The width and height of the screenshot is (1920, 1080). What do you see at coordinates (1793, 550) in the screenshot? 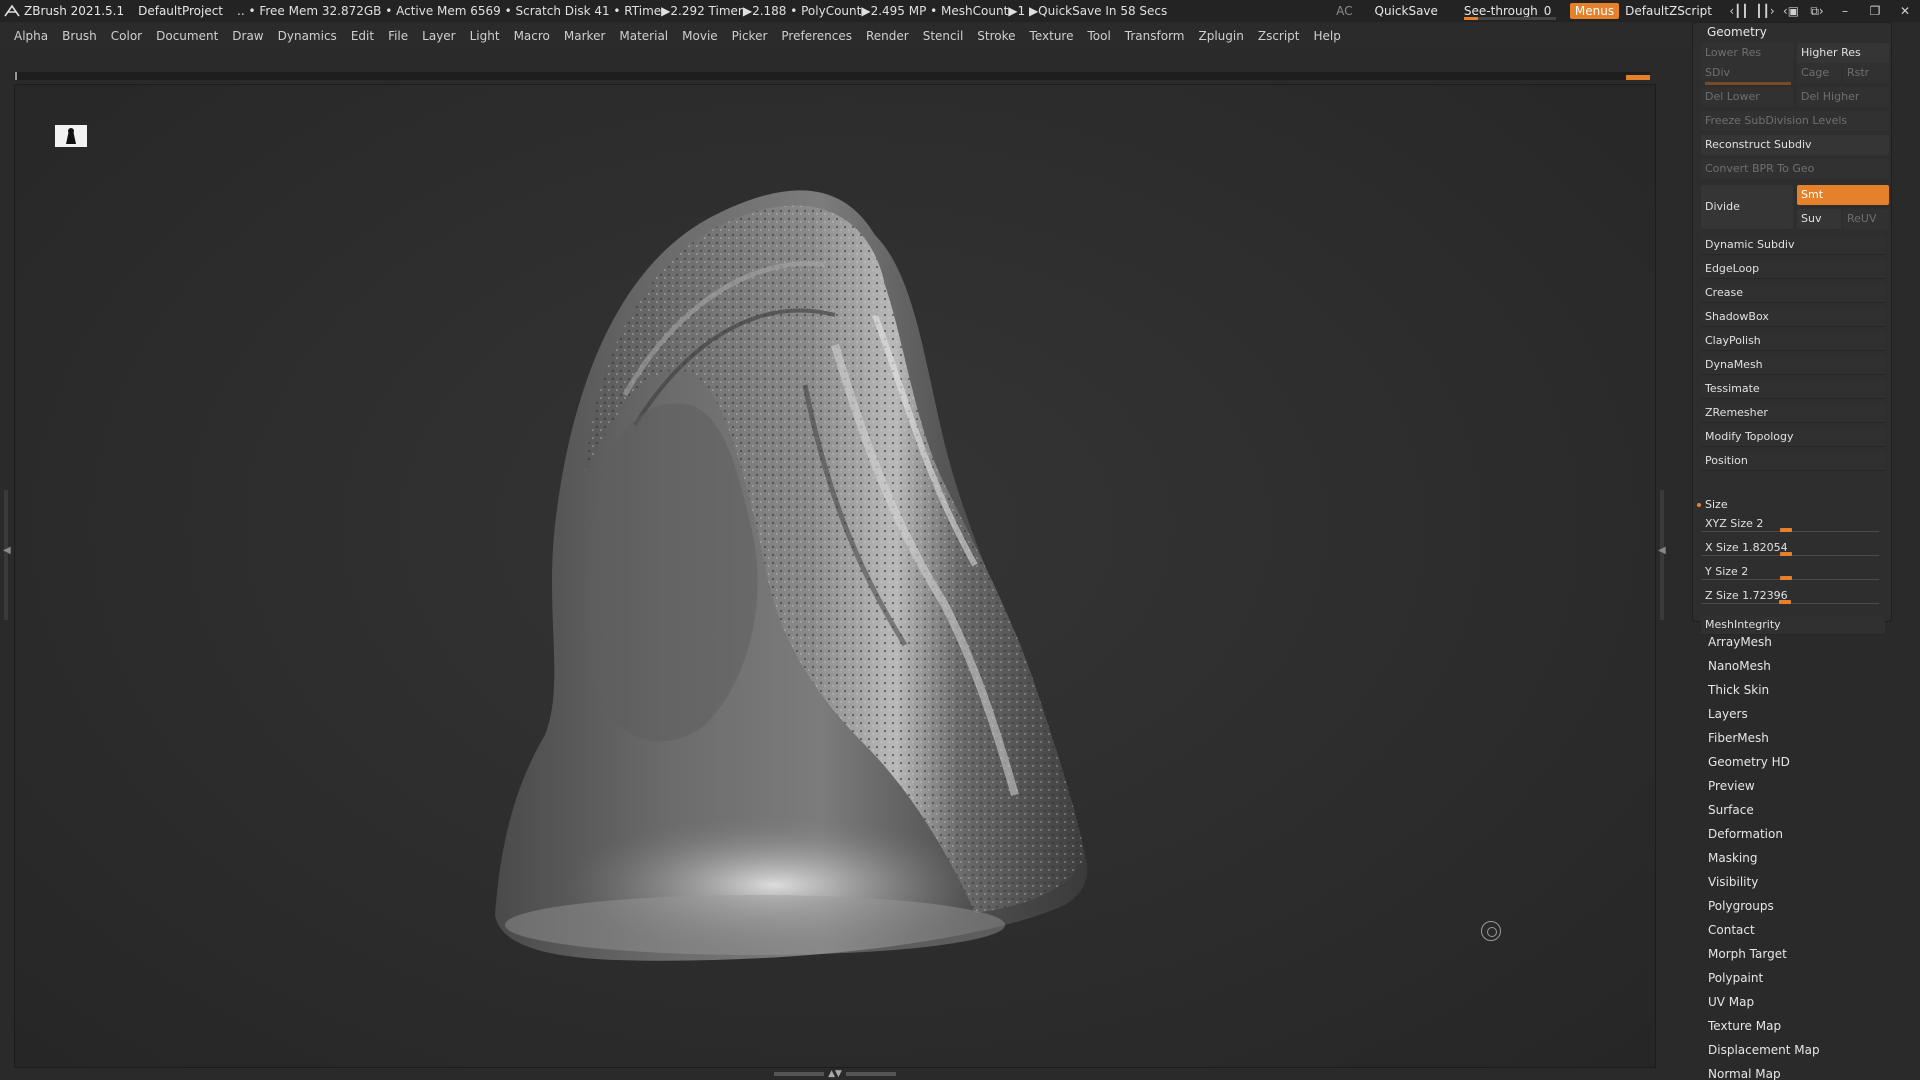
I see `x-size-slider: X Size 1.82054` at bounding box center [1793, 550].